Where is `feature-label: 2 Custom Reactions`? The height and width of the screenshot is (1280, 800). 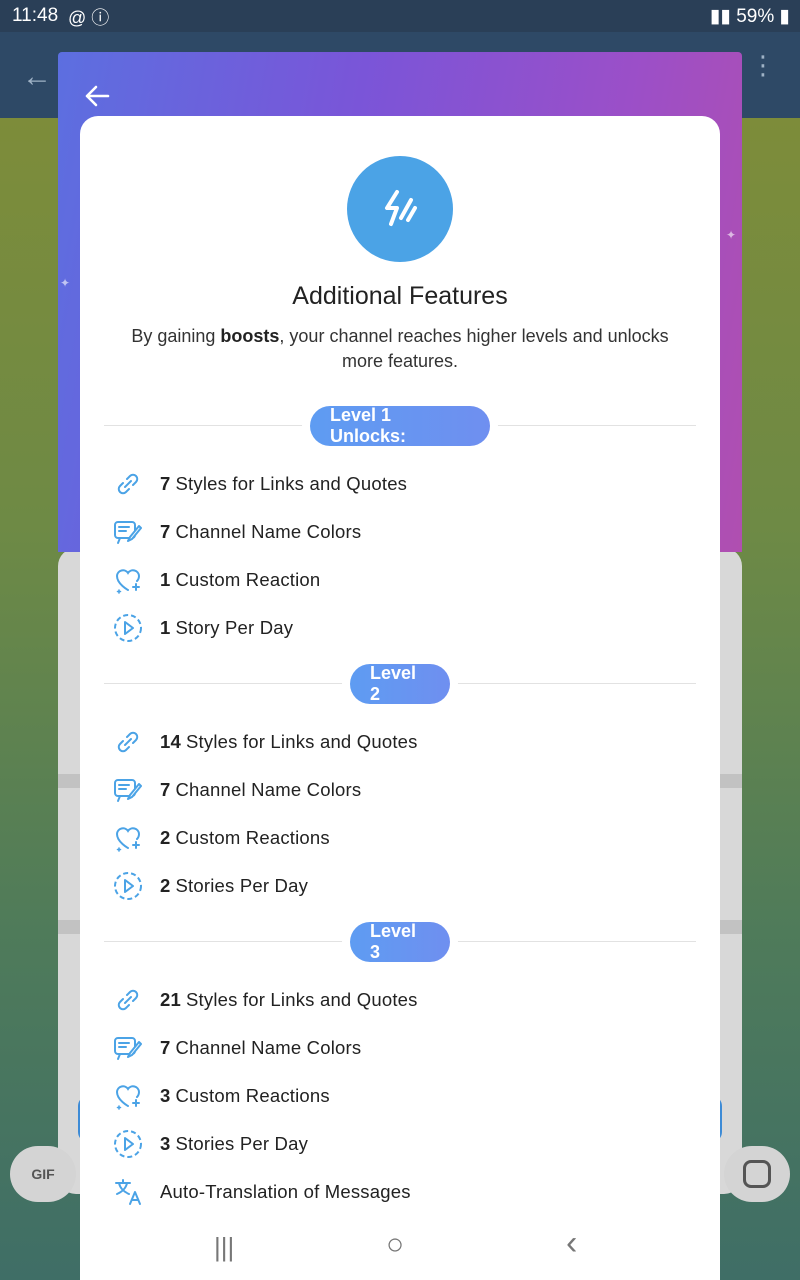
feature-label: 2 Custom Reactions is located at coordinates (245, 838).